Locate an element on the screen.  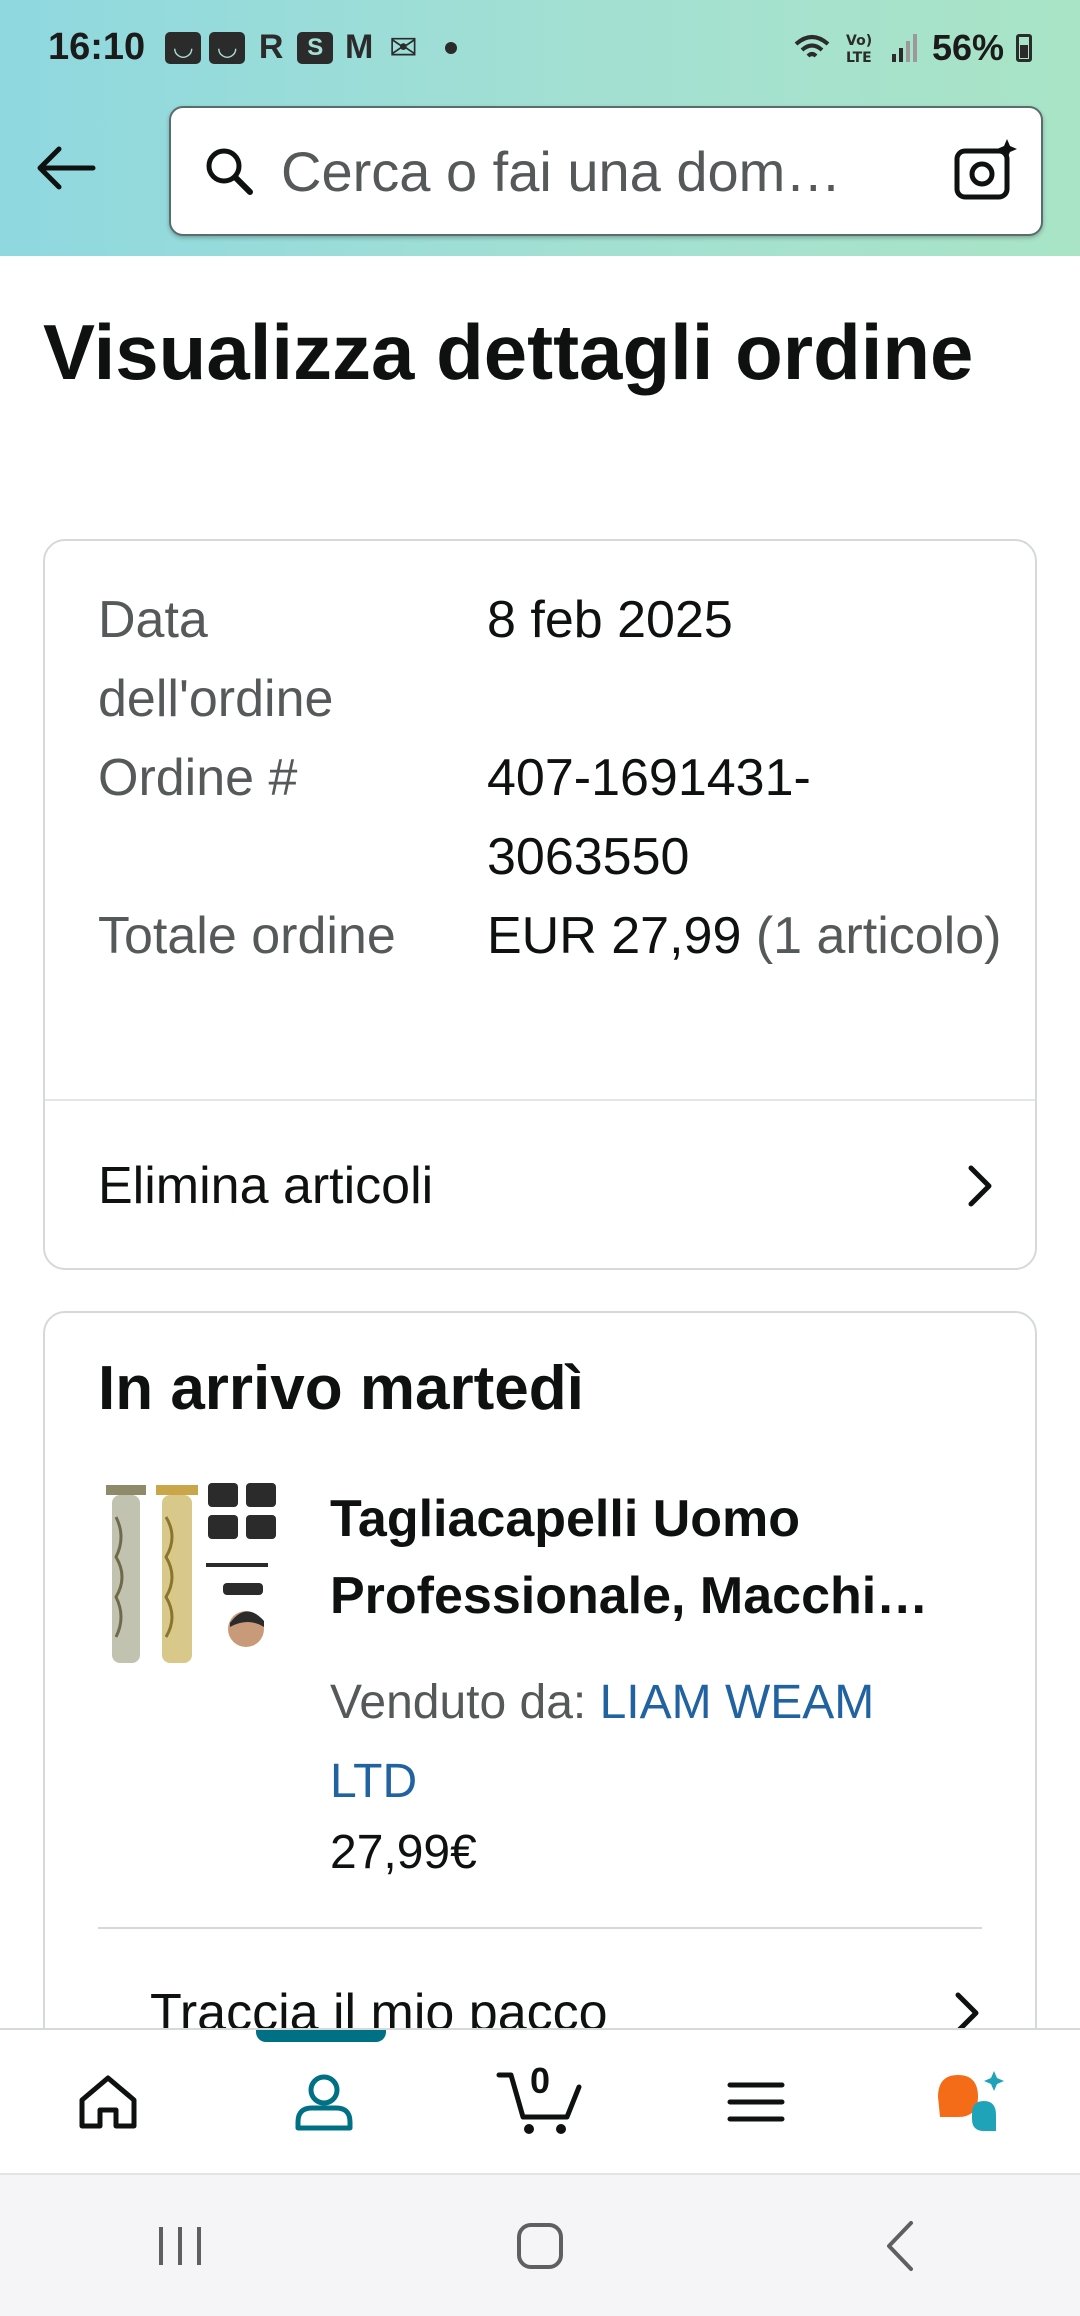
system-back-button is located at coordinates (900, 2246).